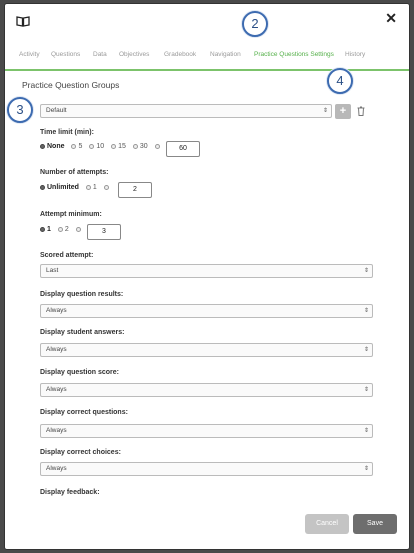 The image size is (414, 553). What do you see at coordinates (42, 187) in the screenshot?
I see `attempts-unlimited-radio` at bounding box center [42, 187].